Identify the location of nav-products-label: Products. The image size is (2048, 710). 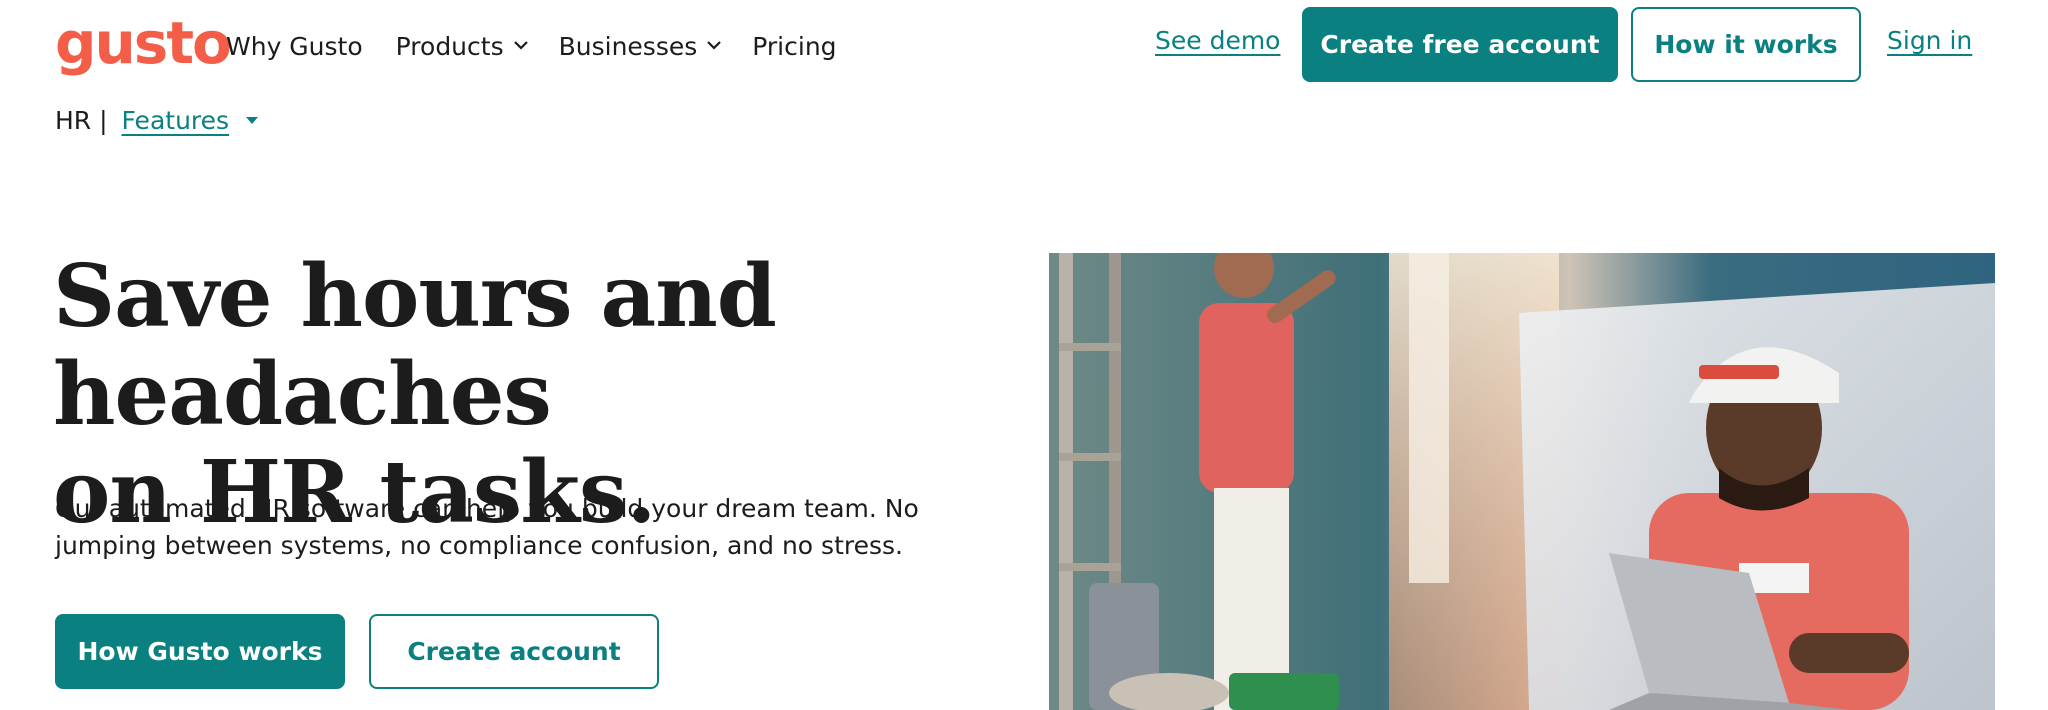
(449, 46).